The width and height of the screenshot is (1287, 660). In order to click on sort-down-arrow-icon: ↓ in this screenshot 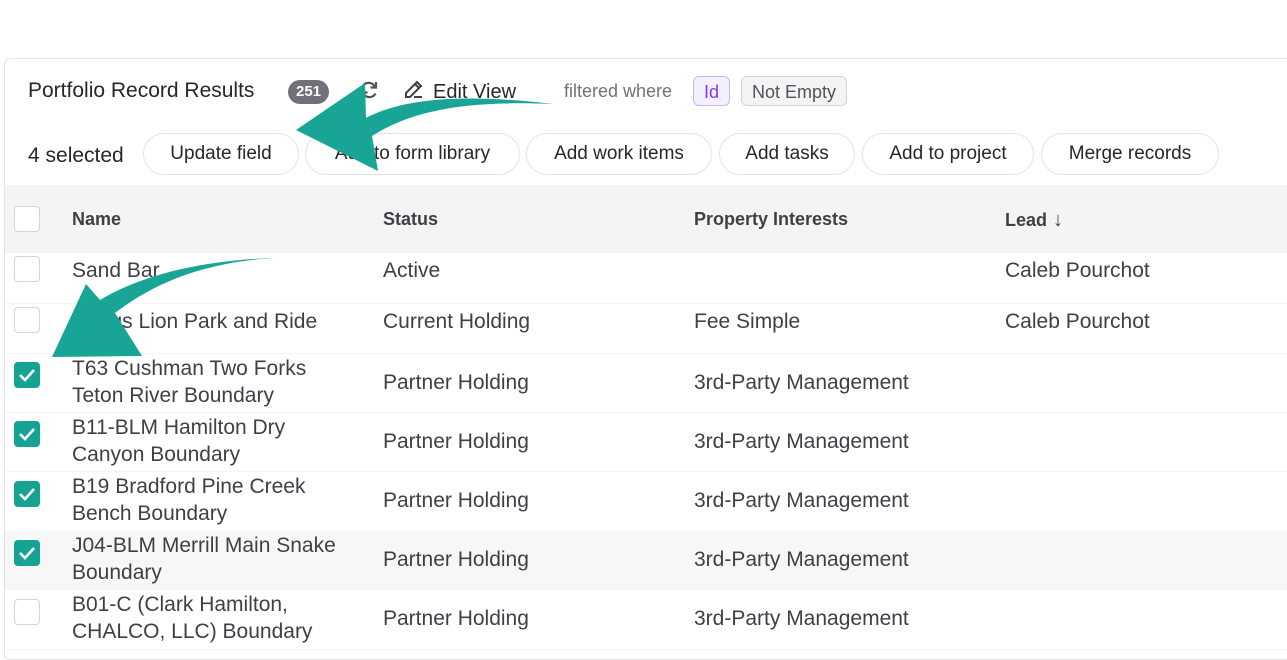, I will do `click(1058, 220)`.